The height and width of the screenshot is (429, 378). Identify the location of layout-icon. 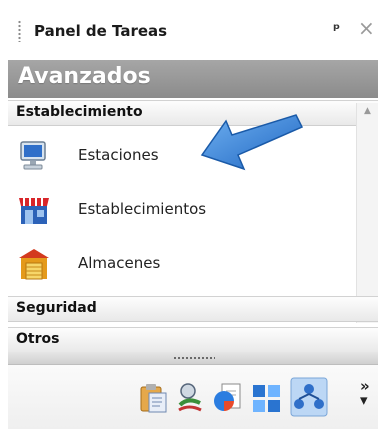
(267, 398).